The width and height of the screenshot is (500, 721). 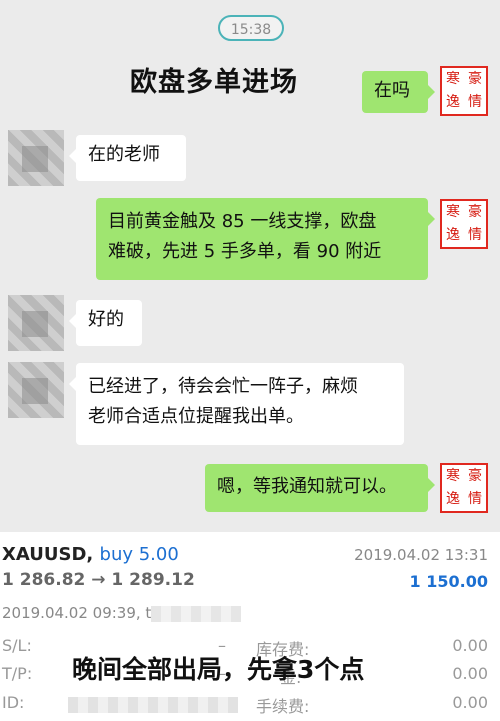 I want to click on blurred-comment, so click(x=196, y=613).